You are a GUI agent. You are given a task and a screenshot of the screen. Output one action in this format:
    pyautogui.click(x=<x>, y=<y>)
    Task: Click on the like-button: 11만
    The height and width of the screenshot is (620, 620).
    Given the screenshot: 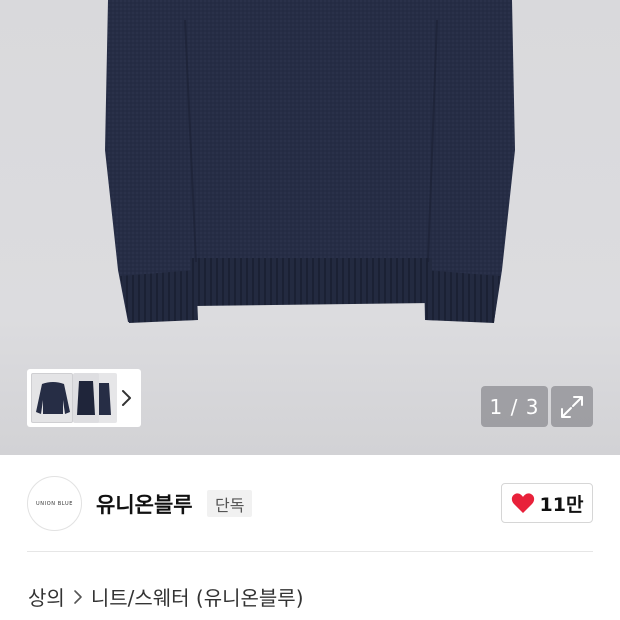 What is the action you would take?
    pyautogui.click(x=547, y=503)
    